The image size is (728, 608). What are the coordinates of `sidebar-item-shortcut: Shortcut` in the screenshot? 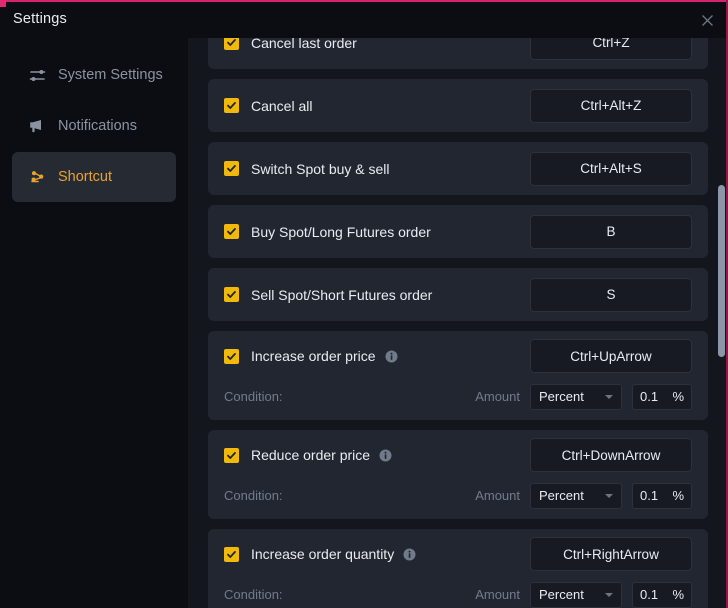 It's located at (94, 177).